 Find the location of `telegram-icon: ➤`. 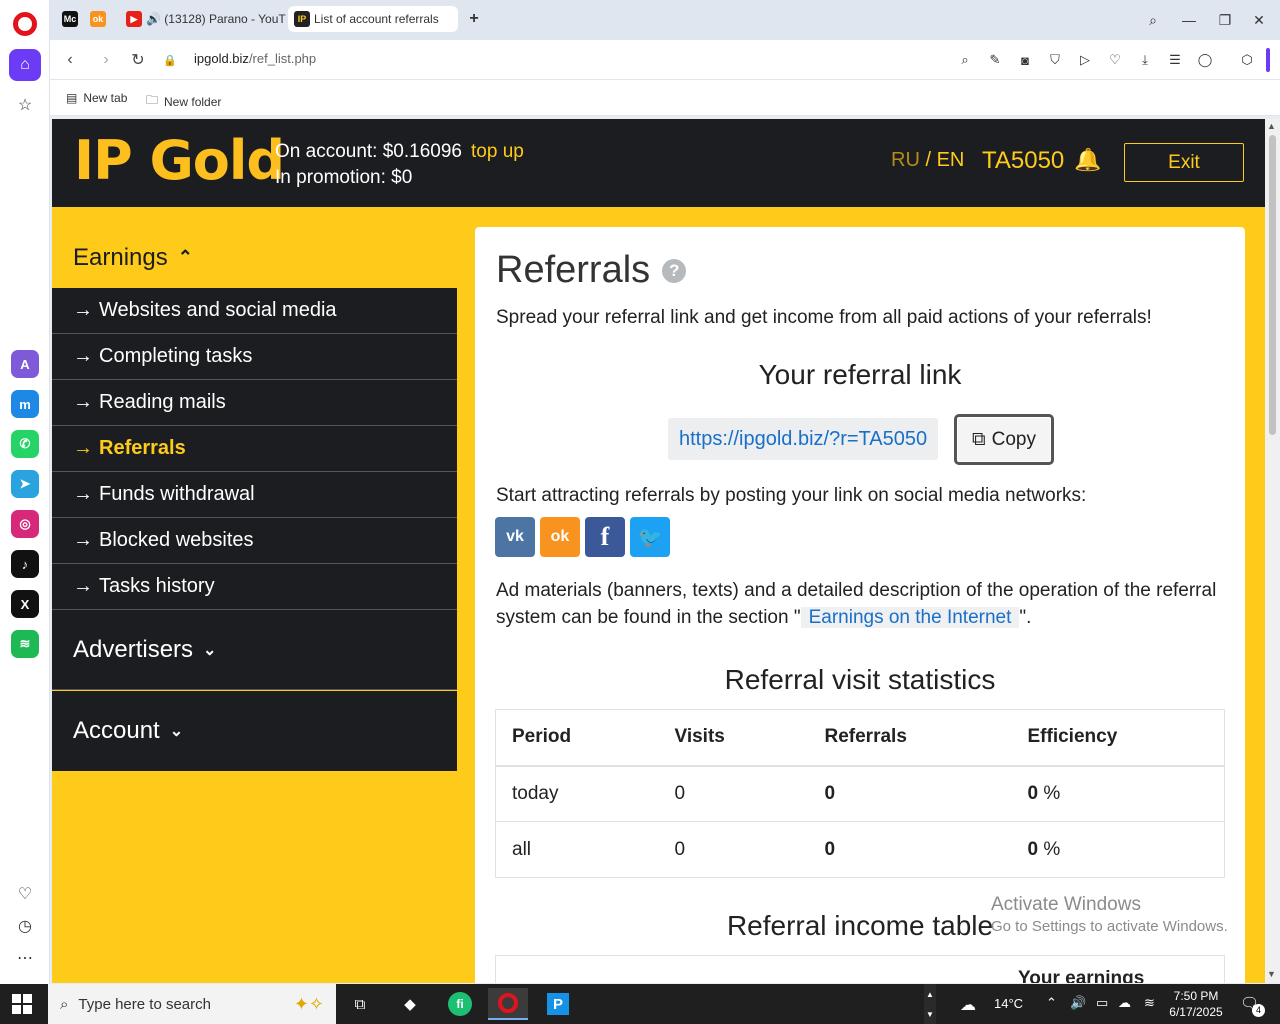

telegram-icon: ➤ is located at coordinates (25, 484).